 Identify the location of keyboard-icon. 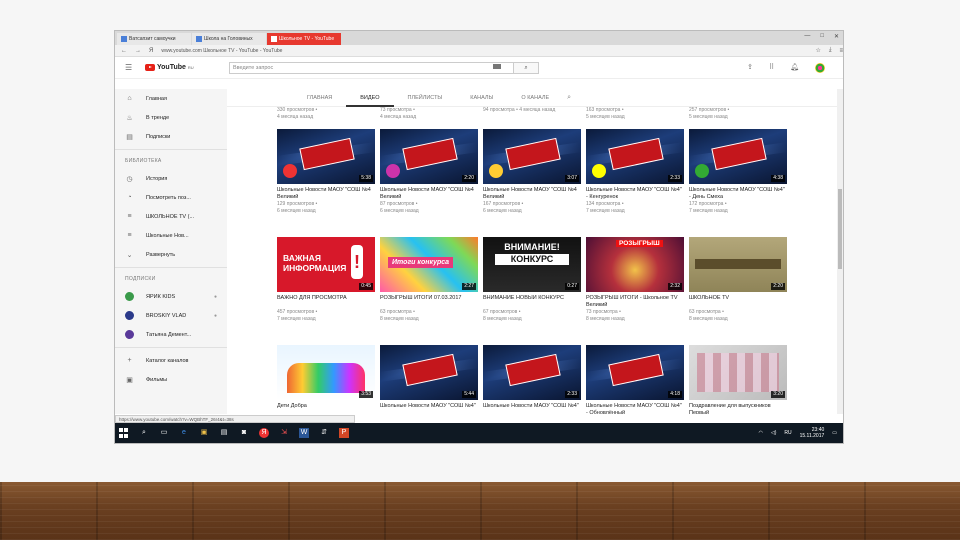
(497, 66).